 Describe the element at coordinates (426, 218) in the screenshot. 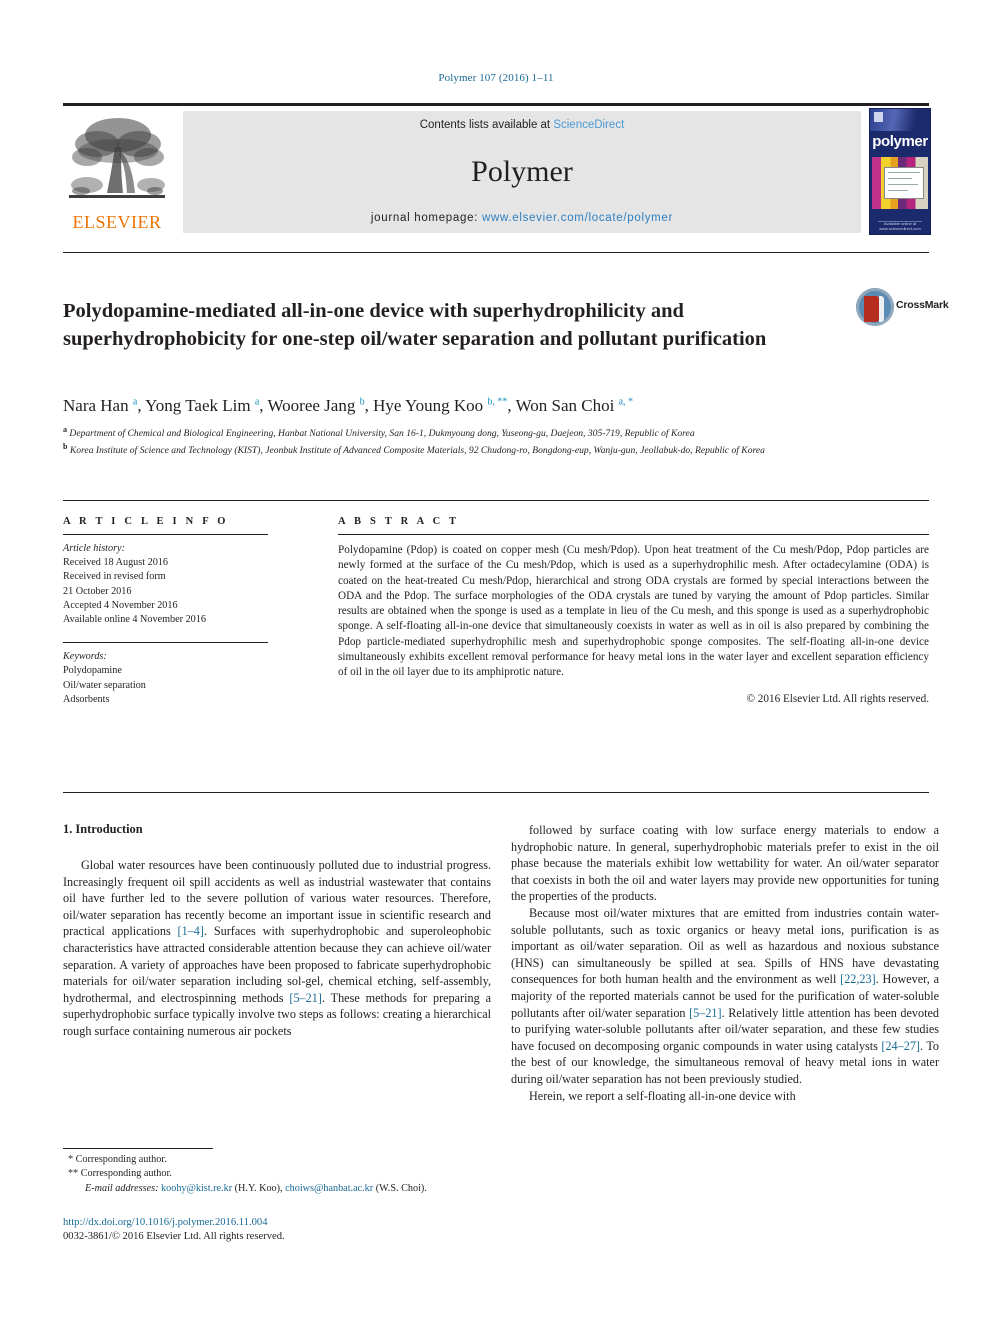

I see `homepage-prefix: journal homepage:` at that location.